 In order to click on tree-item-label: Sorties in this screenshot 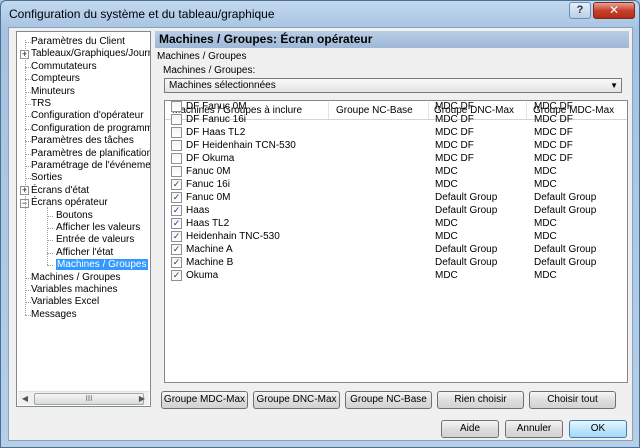, I will do `click(47, 178)`.